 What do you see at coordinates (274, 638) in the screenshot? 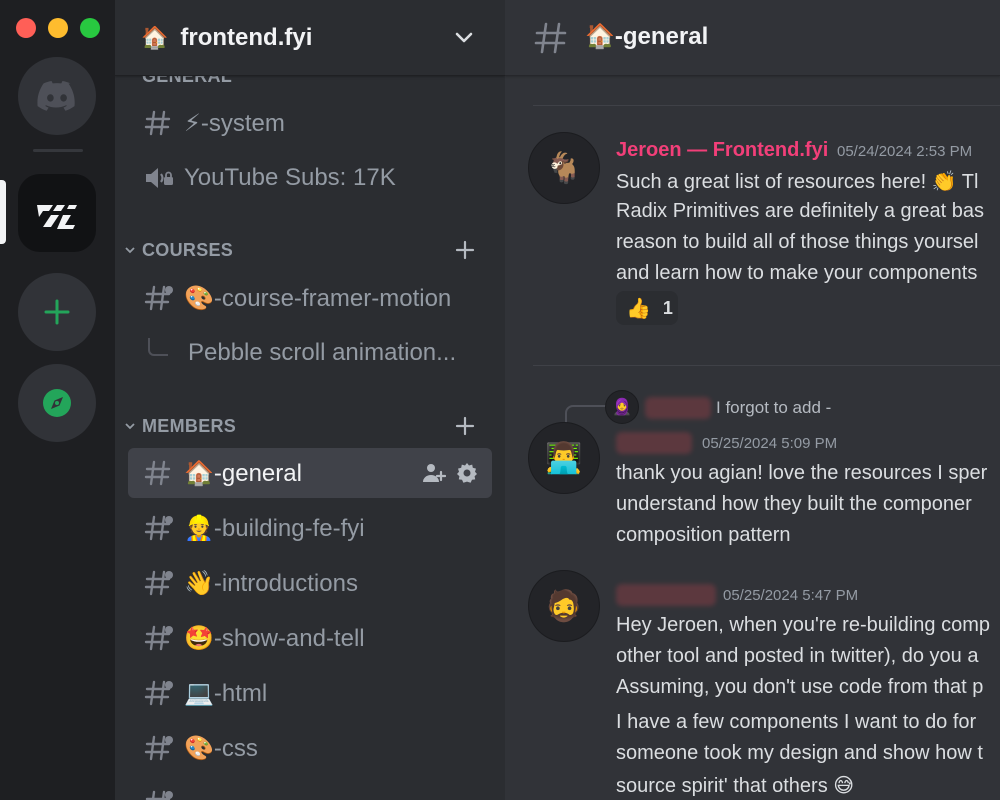
I see `channel-label: 🤩-show-and-tell` at bounding box center [274, 638].